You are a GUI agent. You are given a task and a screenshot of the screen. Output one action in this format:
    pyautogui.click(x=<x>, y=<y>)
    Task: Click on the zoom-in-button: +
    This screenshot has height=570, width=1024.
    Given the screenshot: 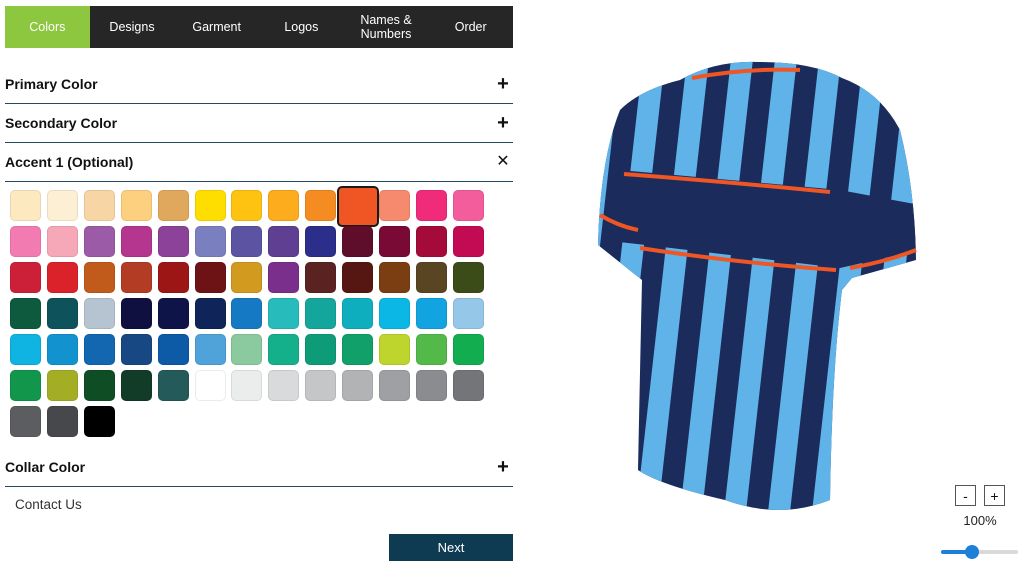 What is the action you would take?
    pyautogui.click(x=994, y=495)
    